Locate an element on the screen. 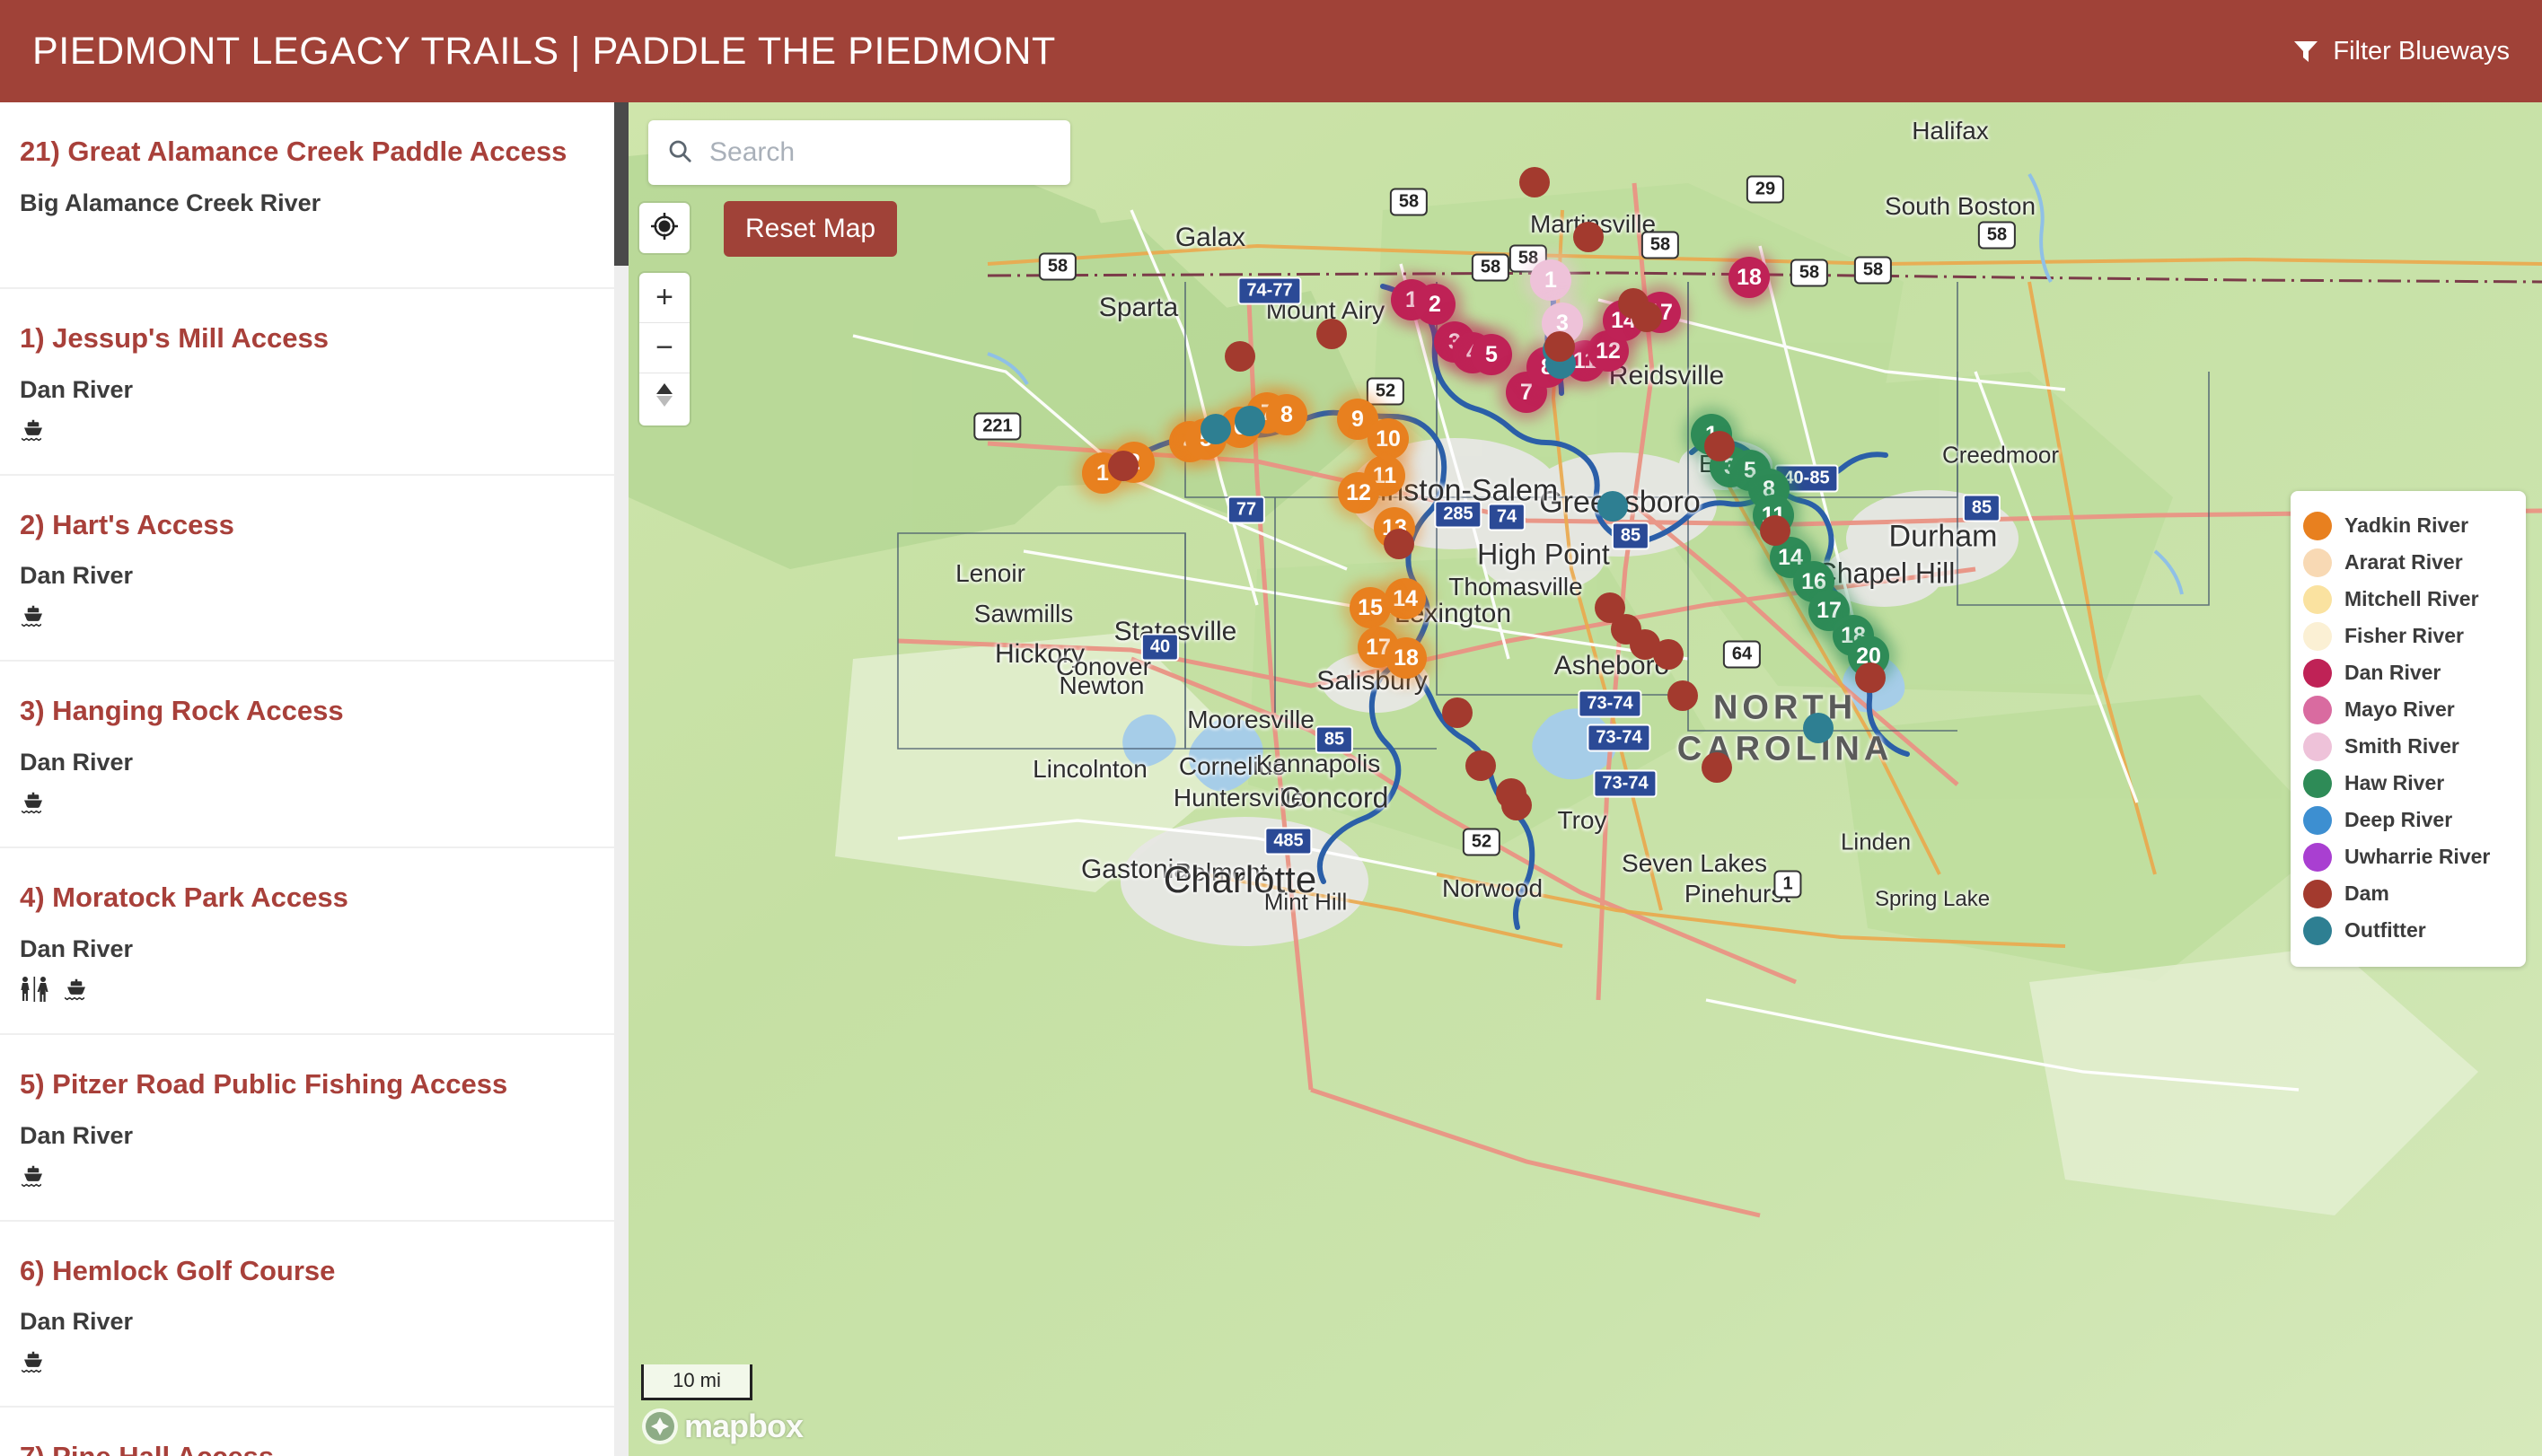 Image resolution: width=2542 pixels, height=1456 pixels. access-point-card: 6) Hemlock Golf Course Dan River is located at coordinates (314, 1315).